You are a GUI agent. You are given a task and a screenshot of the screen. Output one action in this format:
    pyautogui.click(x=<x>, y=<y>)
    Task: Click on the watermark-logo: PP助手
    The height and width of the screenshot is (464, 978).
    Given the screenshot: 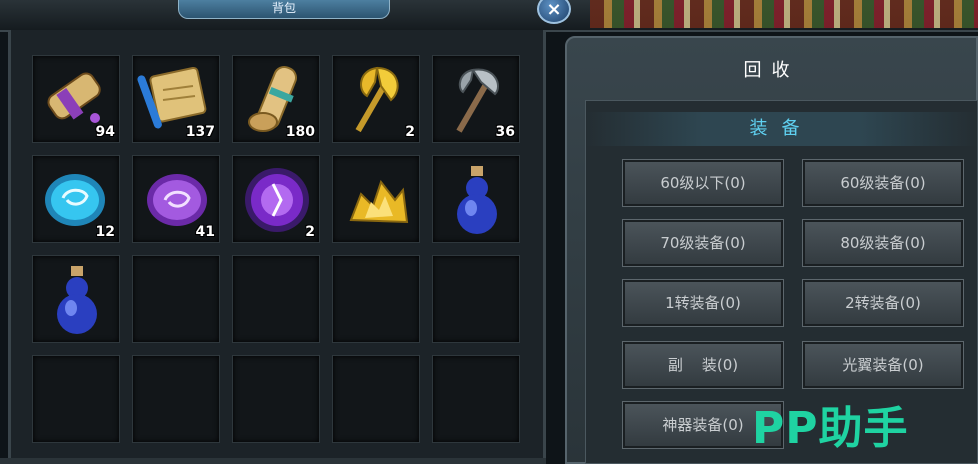 What is the action you would take?
    pyautogui.click(x=830, y=428)
    